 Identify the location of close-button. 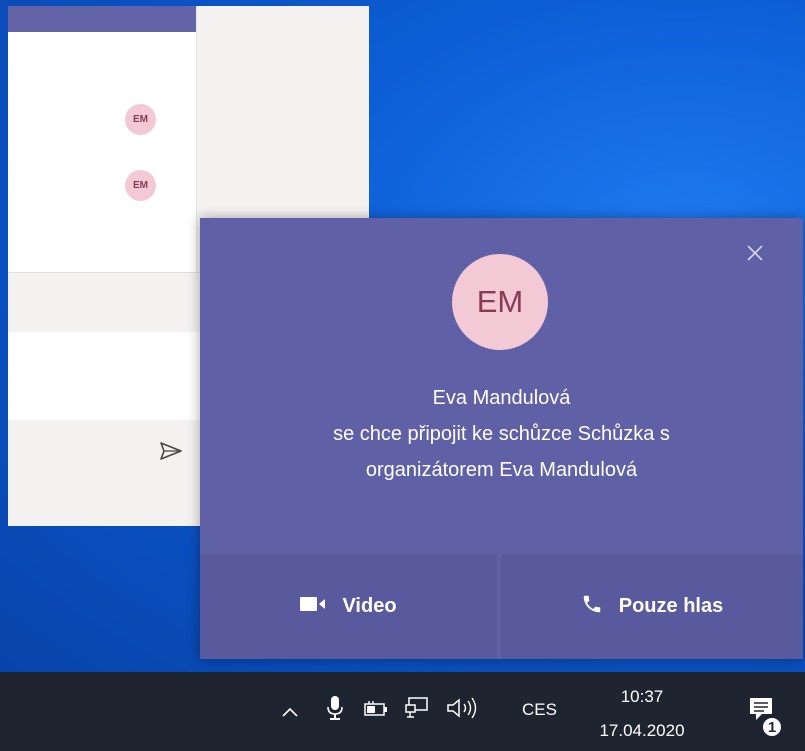
(755, 255).